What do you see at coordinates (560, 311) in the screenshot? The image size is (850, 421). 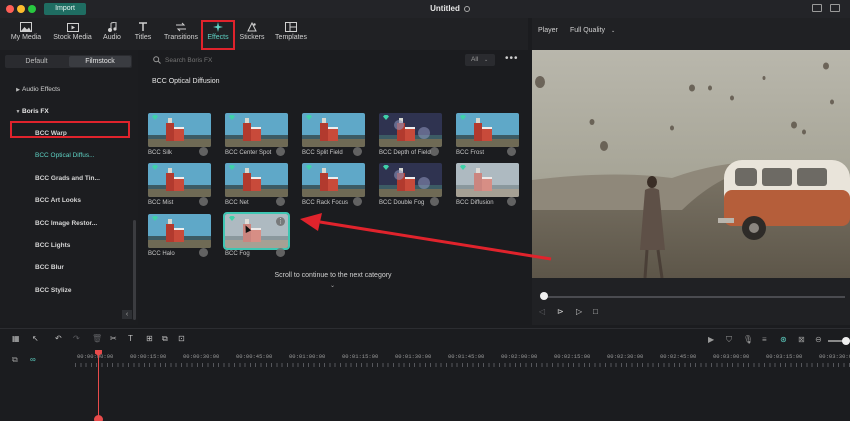 I see `step-back-icon: ⊳` at bounding box center [560, 311].